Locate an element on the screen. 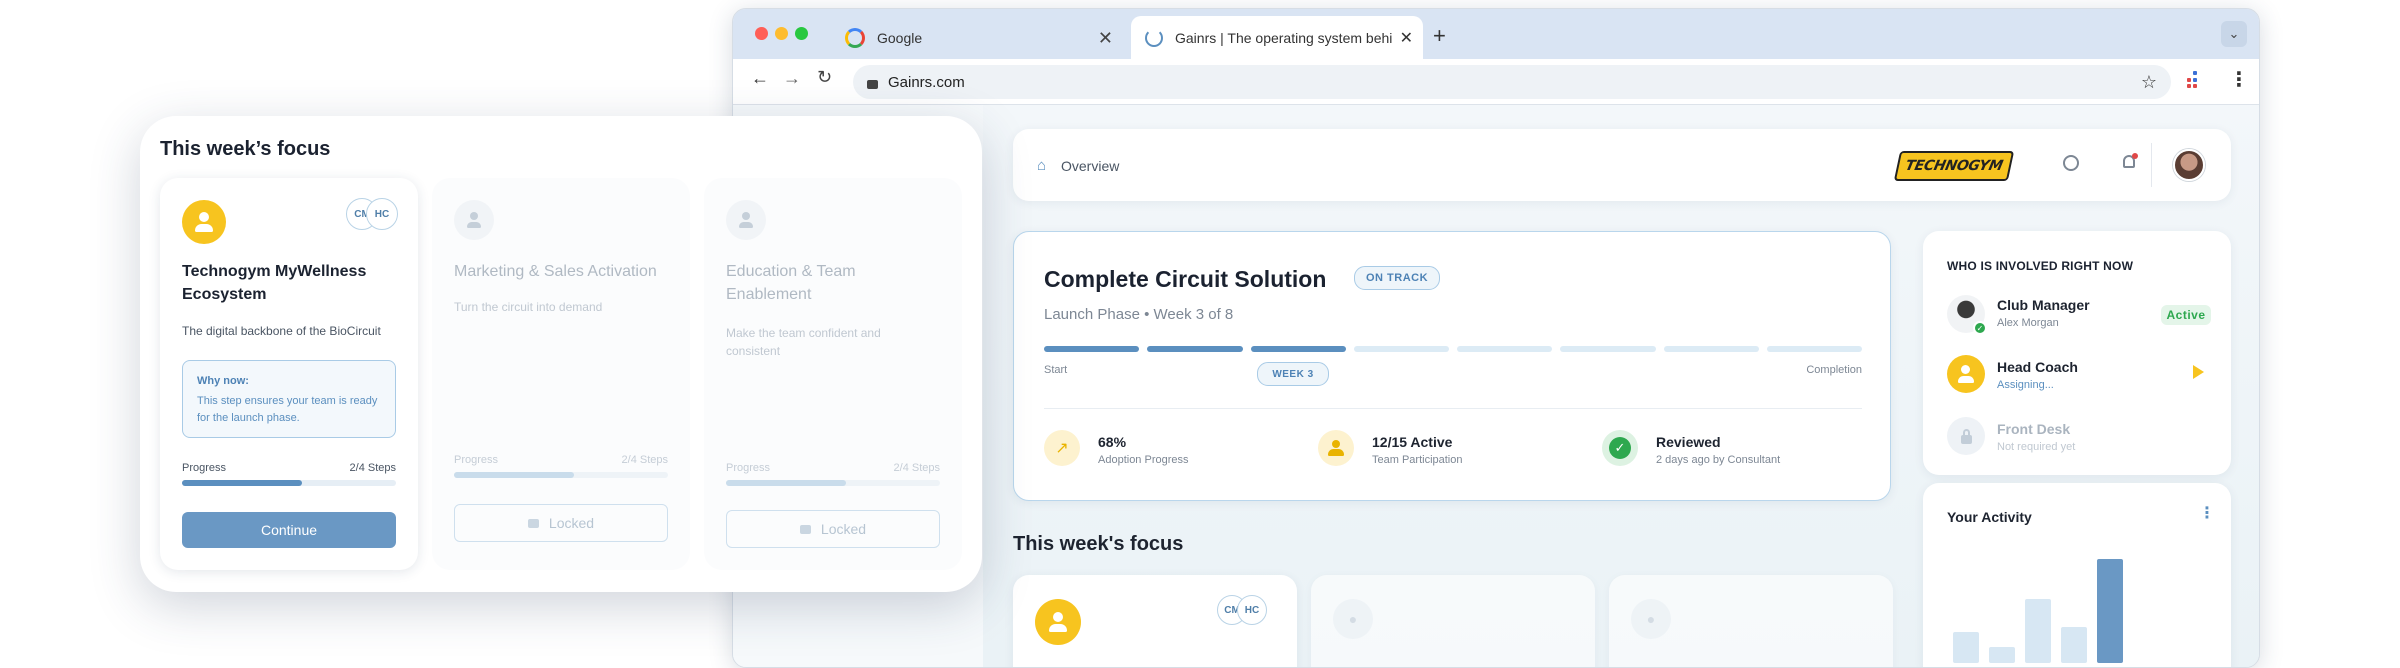  reload-icon: ↻ is located at coordinates (824, 77).